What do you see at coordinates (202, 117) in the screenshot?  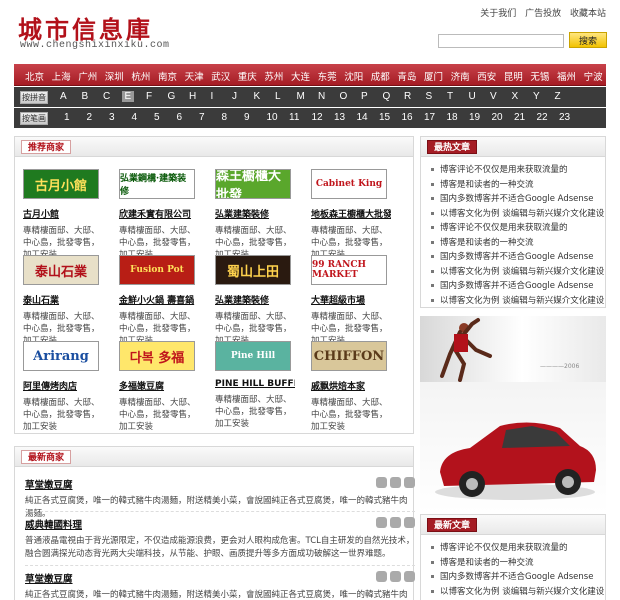 I see `stroke-index-item: 7` at bounding box center [202, 117].